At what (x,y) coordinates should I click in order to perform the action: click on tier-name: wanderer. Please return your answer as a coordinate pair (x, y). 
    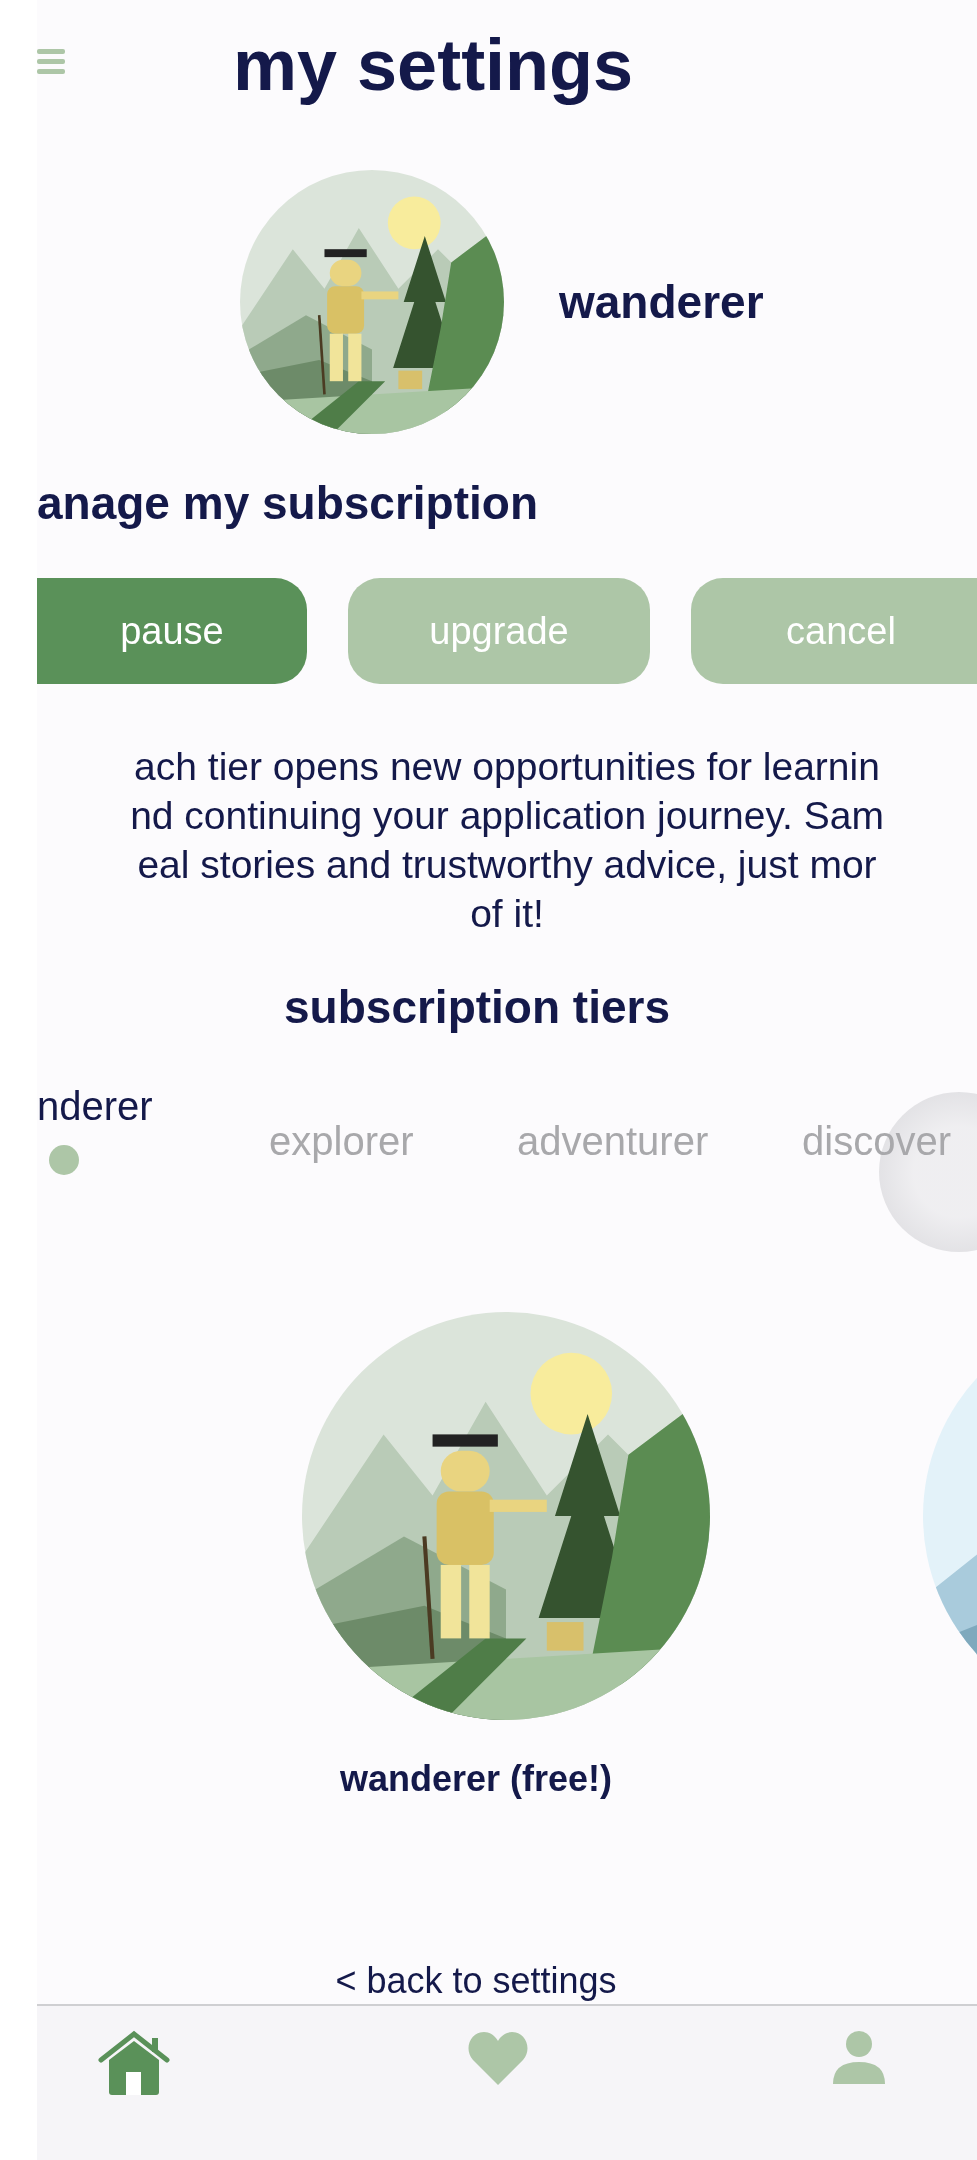
    Looking at the image, I should click on (661, 302).